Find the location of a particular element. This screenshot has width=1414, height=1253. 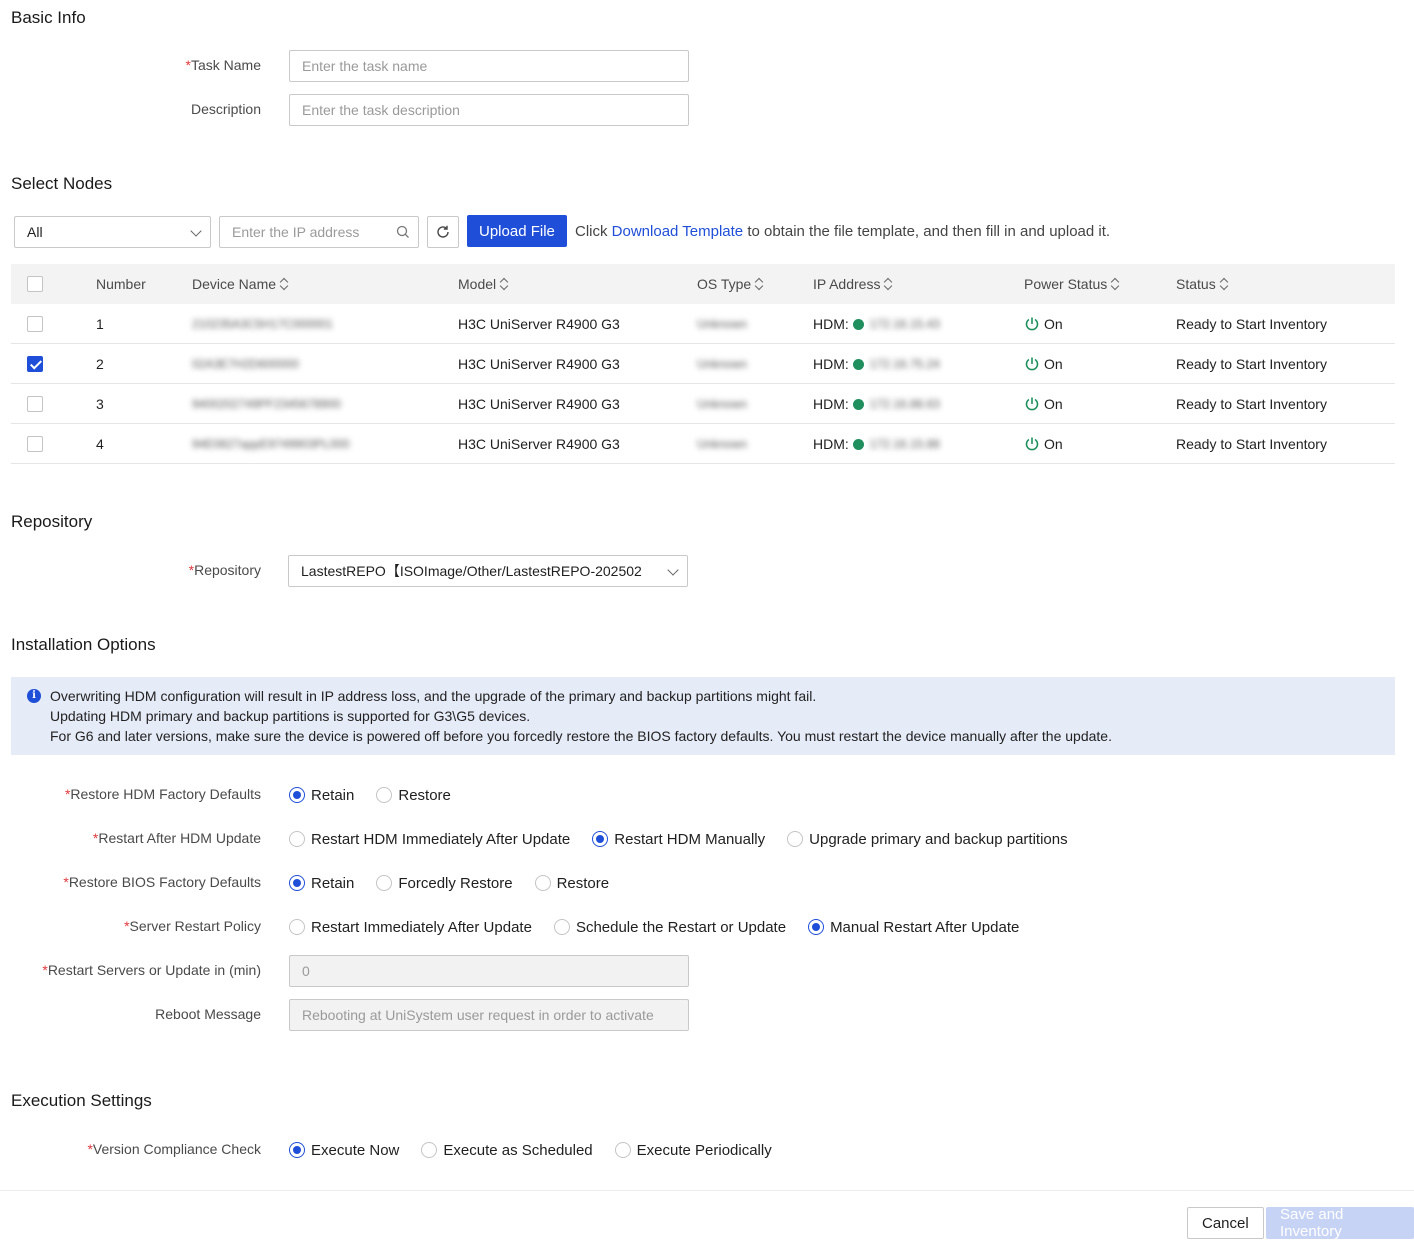

restart-min-input is located at coordinates (489, 971).